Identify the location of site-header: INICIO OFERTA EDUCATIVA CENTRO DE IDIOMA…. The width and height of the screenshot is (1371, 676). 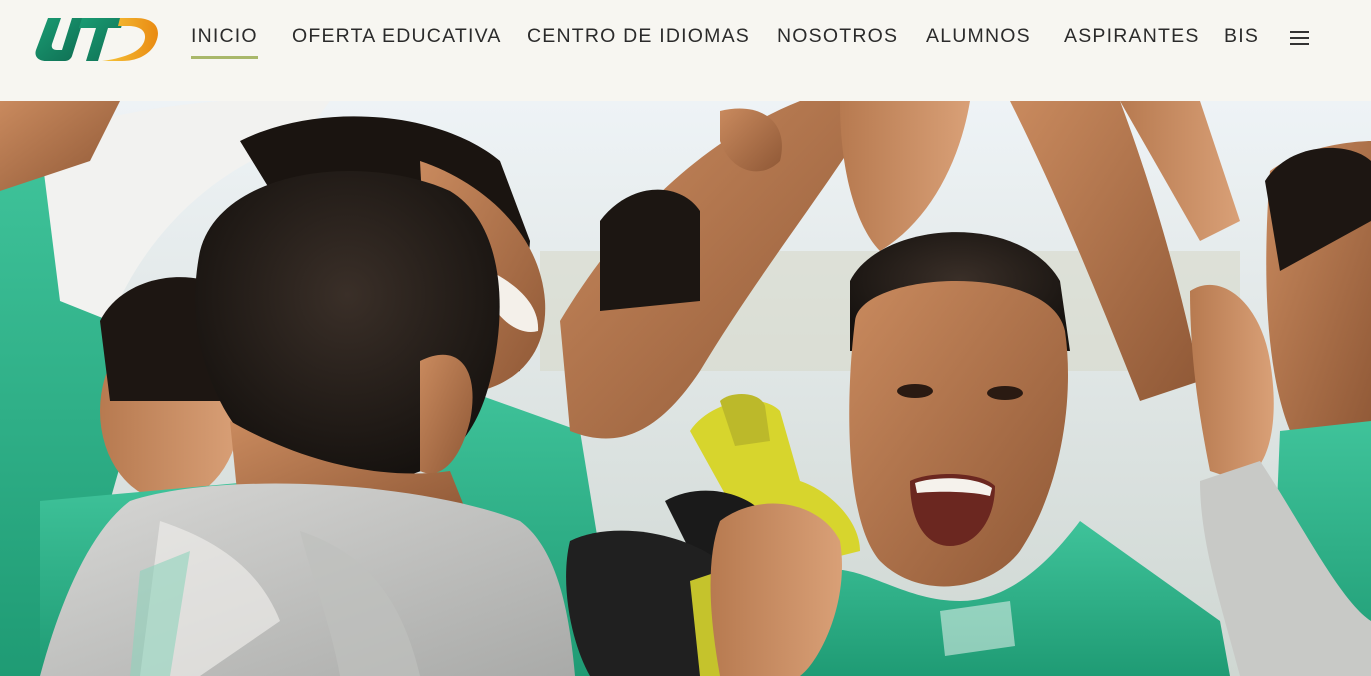
(685, 50).